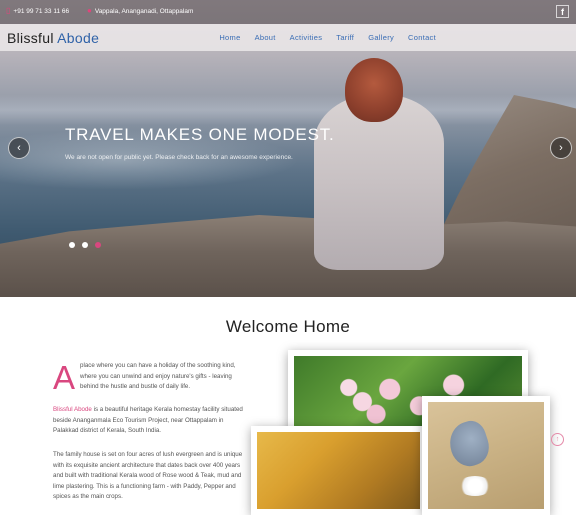 The image size is (576, 515). I want to click on white-flower, so click(475, 486).